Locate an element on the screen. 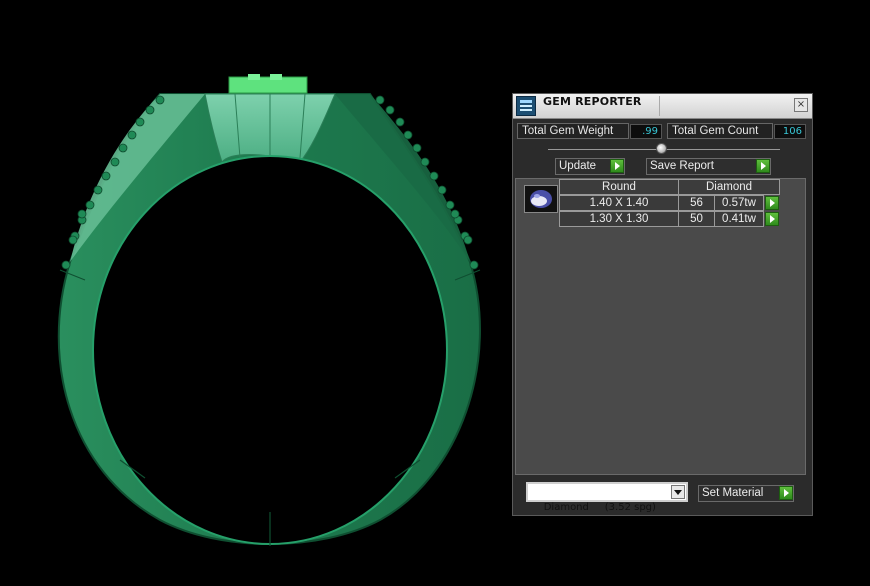 This screenshot has height=586, width=870. table-cell-weight: 0.57tw is located at coordinates (739, 203).